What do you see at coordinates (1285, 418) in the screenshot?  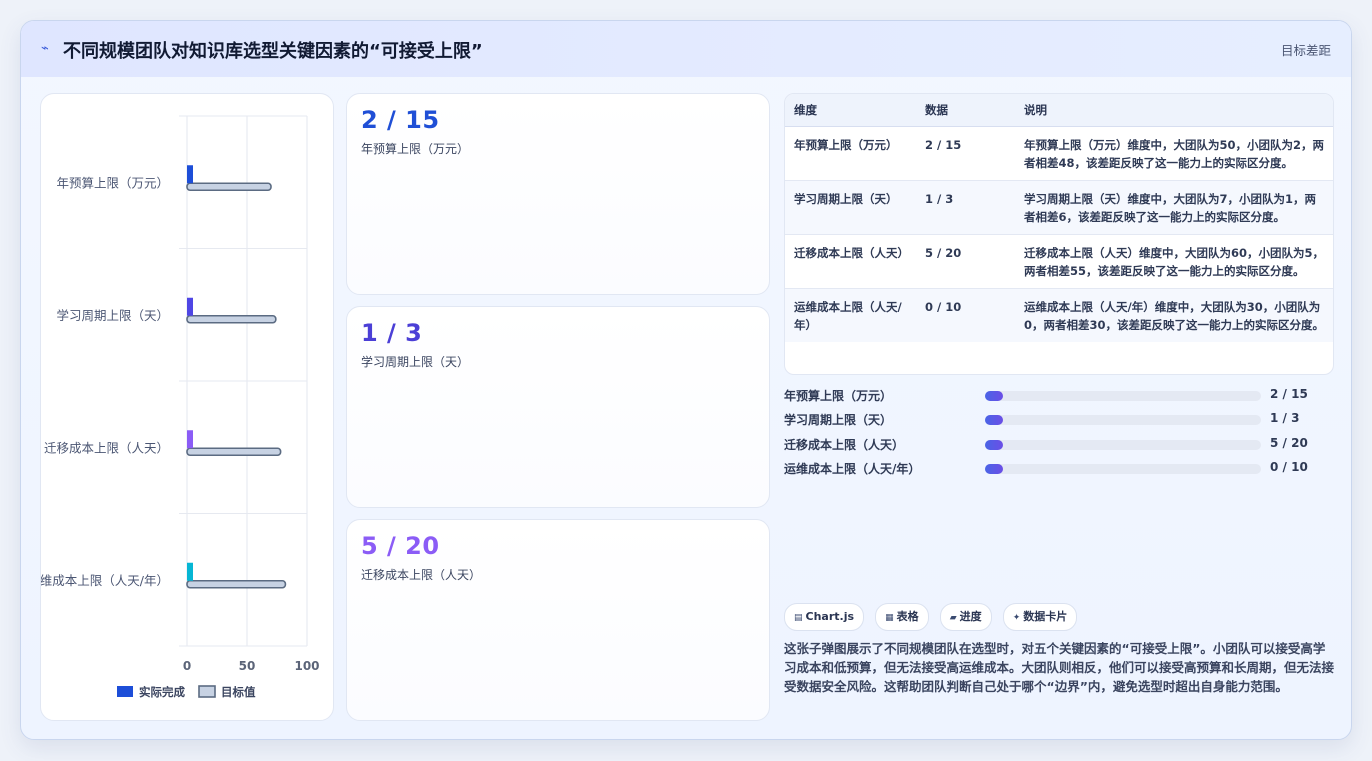 I see `progress-value: 1 / 3` at bounding box center [1285, 418].